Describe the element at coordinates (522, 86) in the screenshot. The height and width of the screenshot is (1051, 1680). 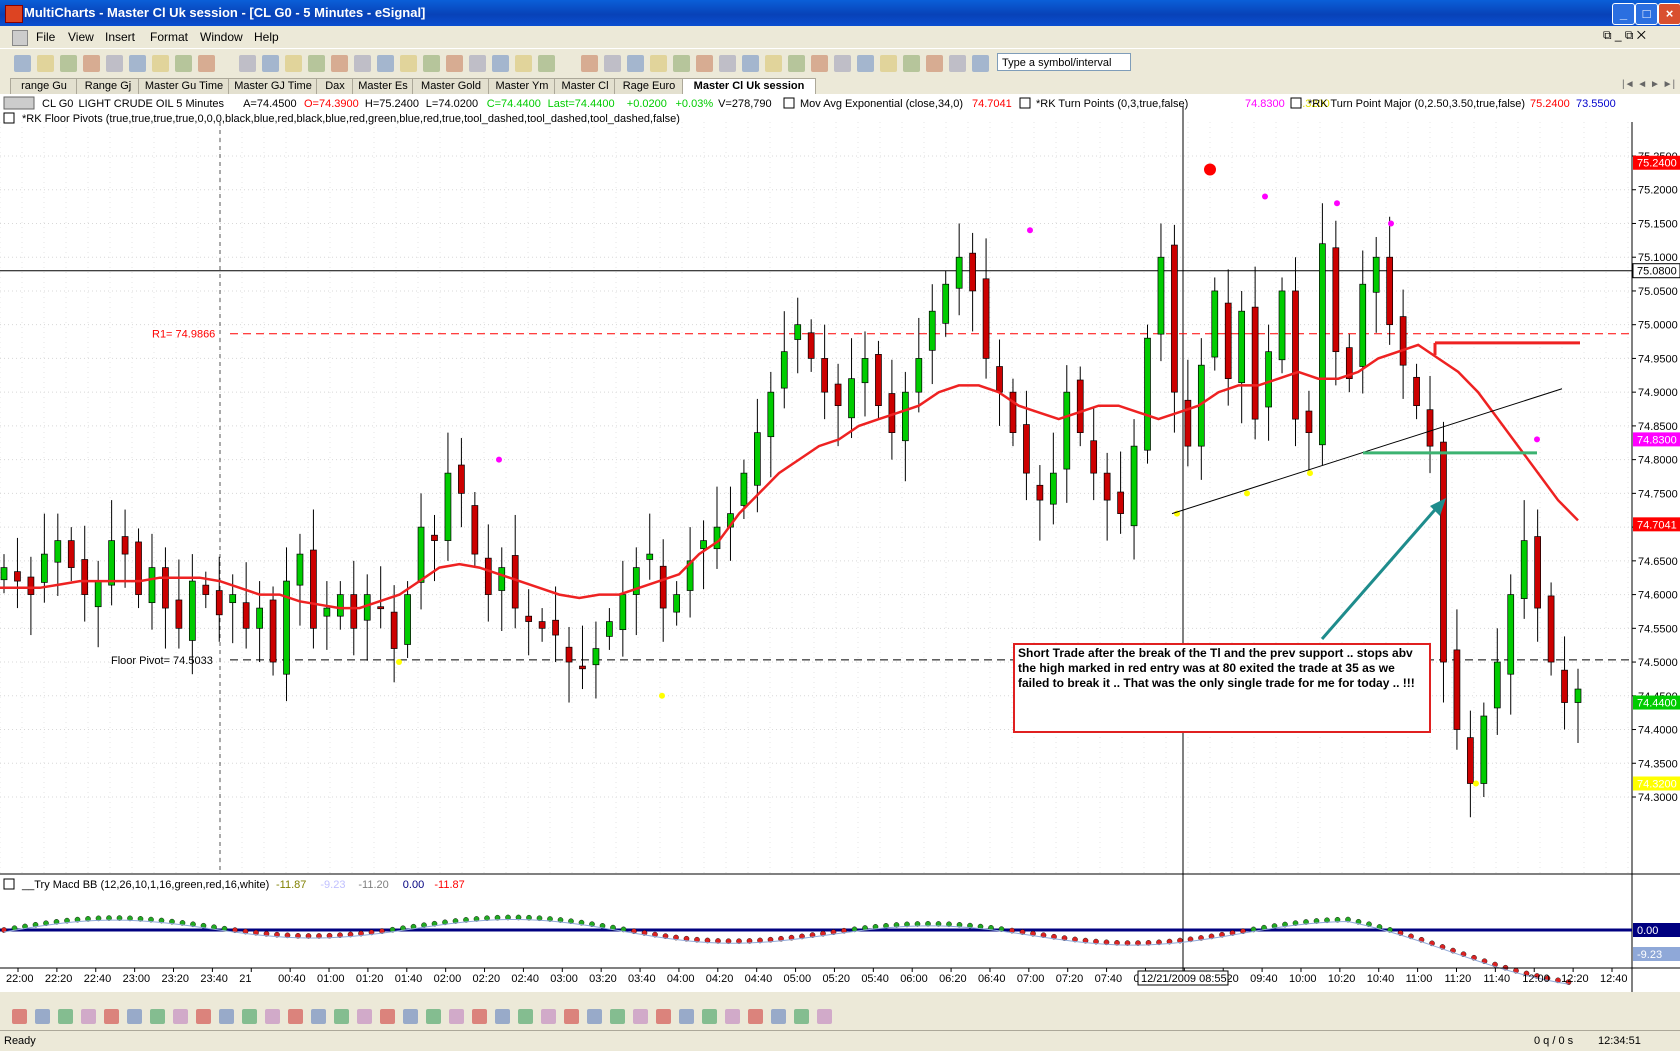
I see `tab-master-ym: Master Ym` at that location.